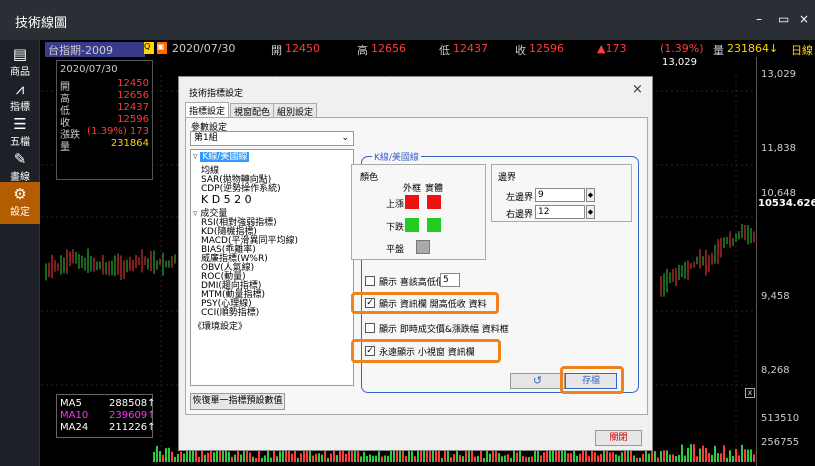  I want to click on outer-frame-label: 外框, so click(412, 189).